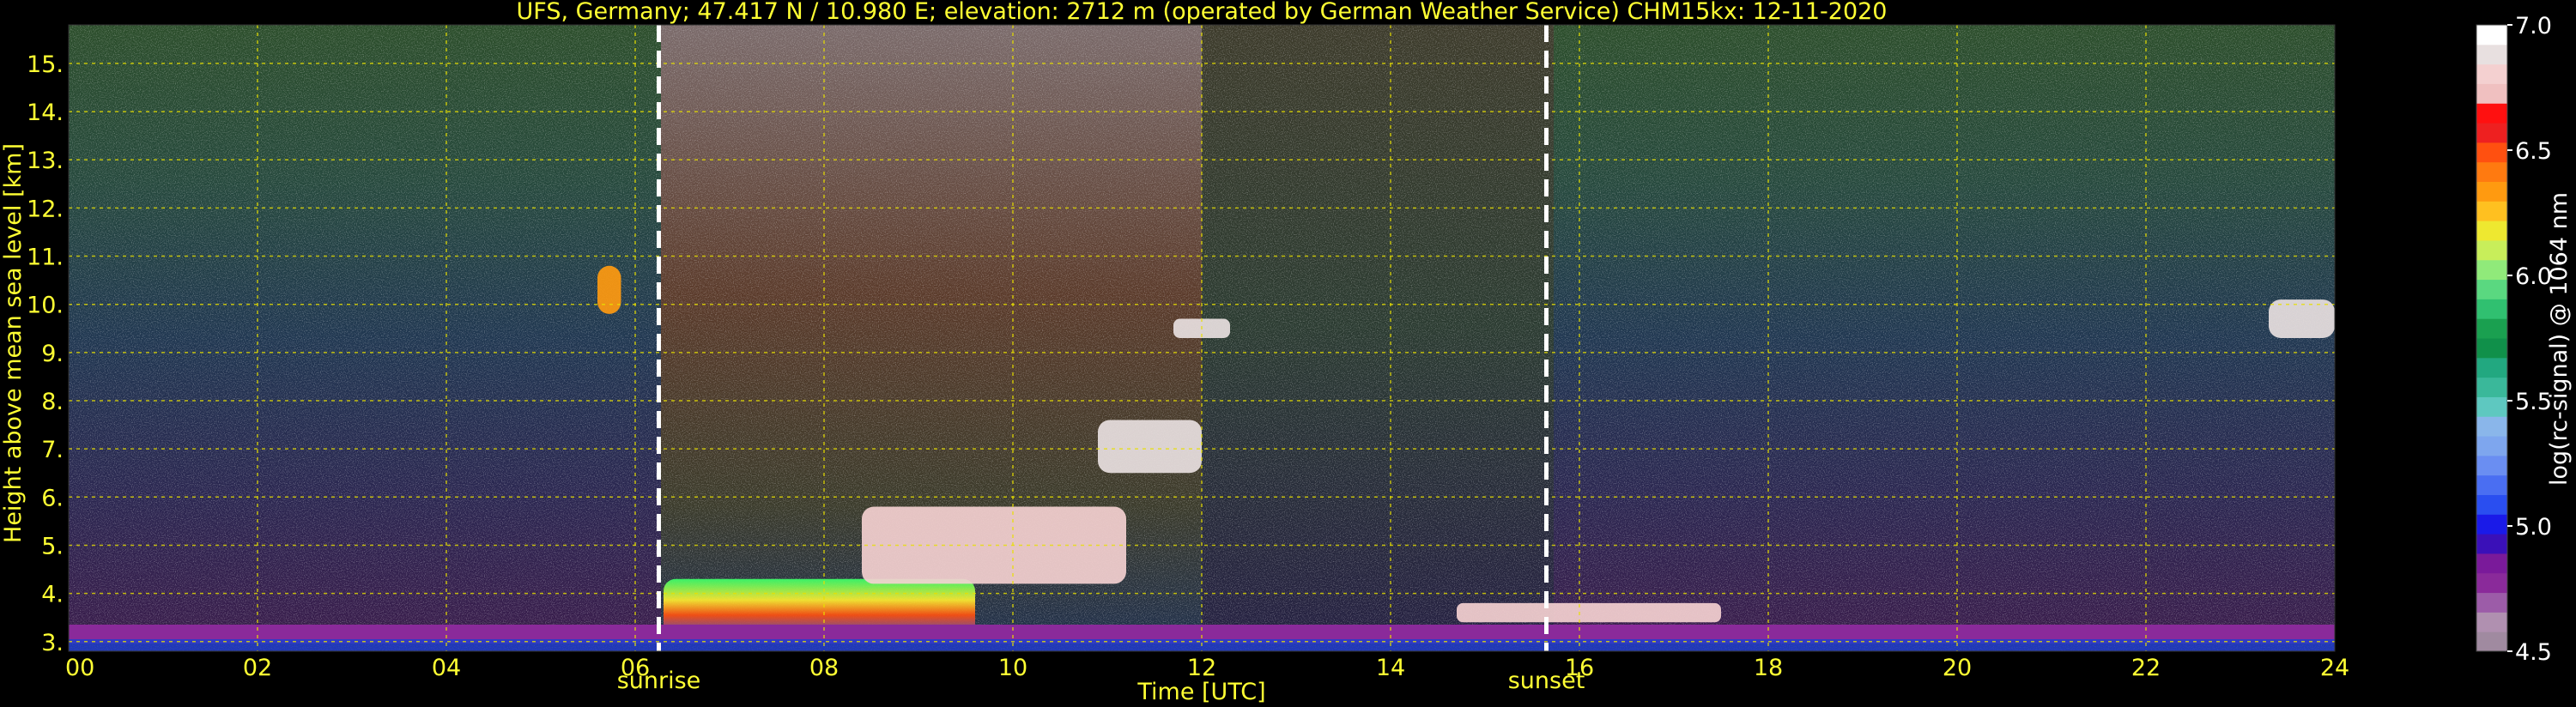 This screenshot has width=2576, height=707. I want to click on x-axis-label: Time [UTC], so click(1200, 692).